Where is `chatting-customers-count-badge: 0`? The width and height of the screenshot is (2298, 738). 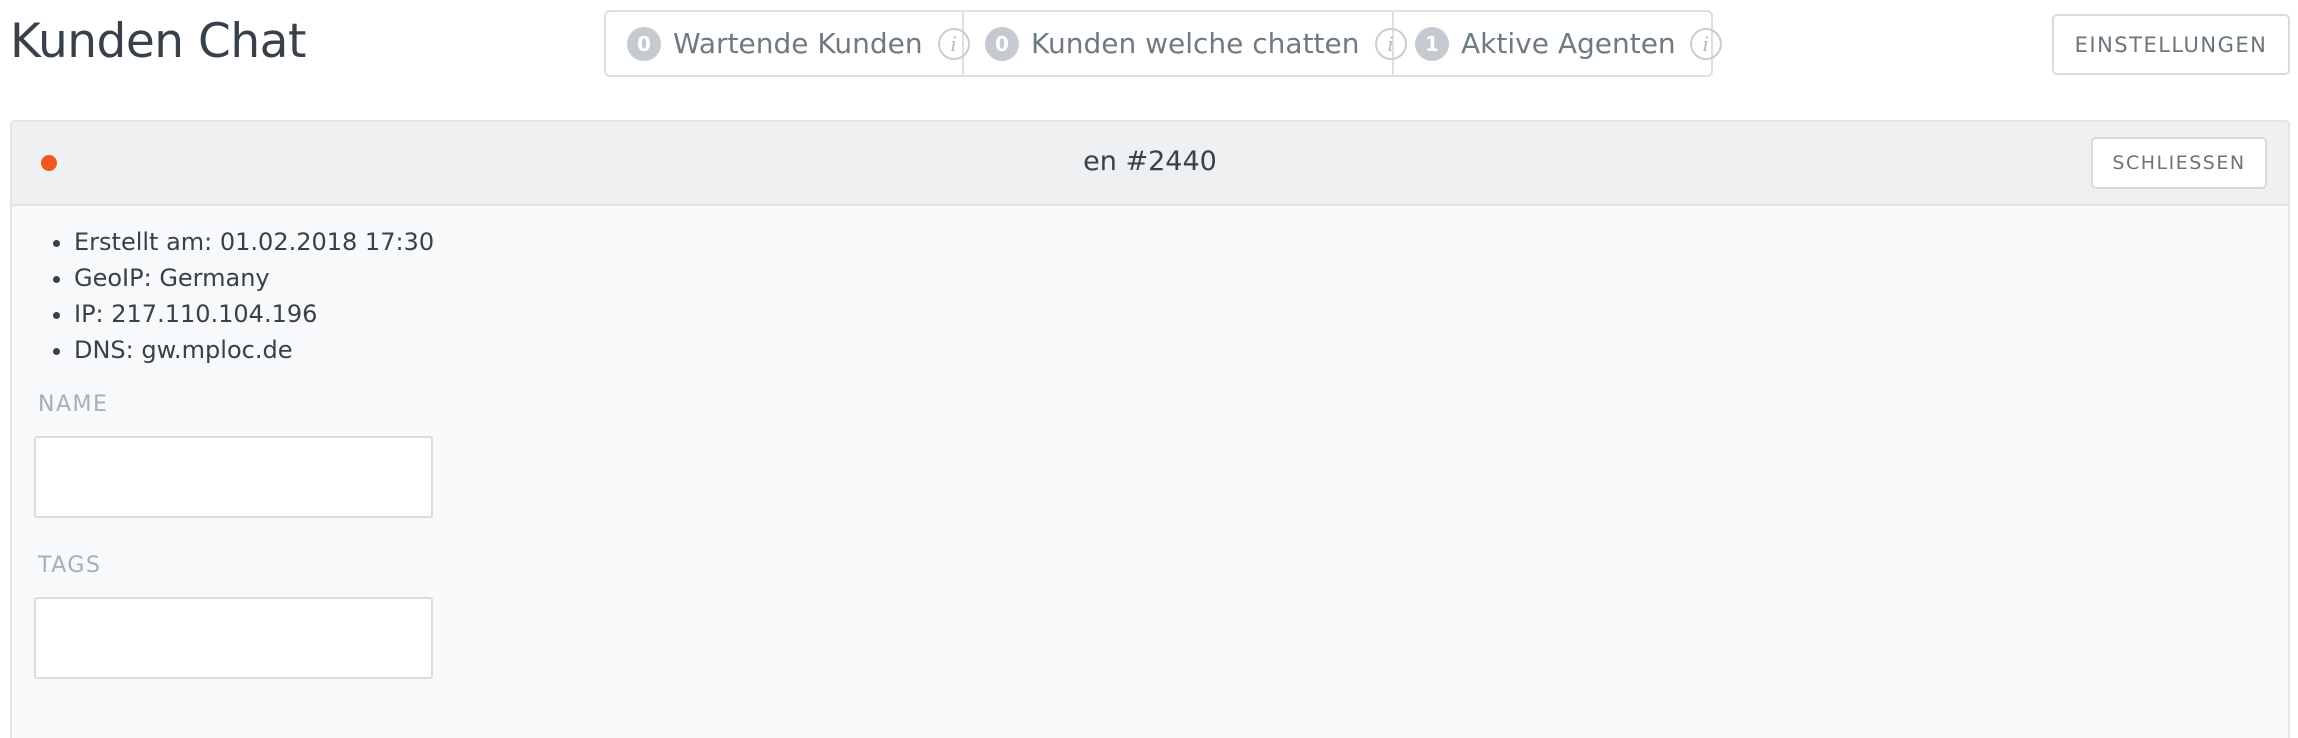 chatting-customers-count-badge: 0 is located at coordinates (1002, 43).